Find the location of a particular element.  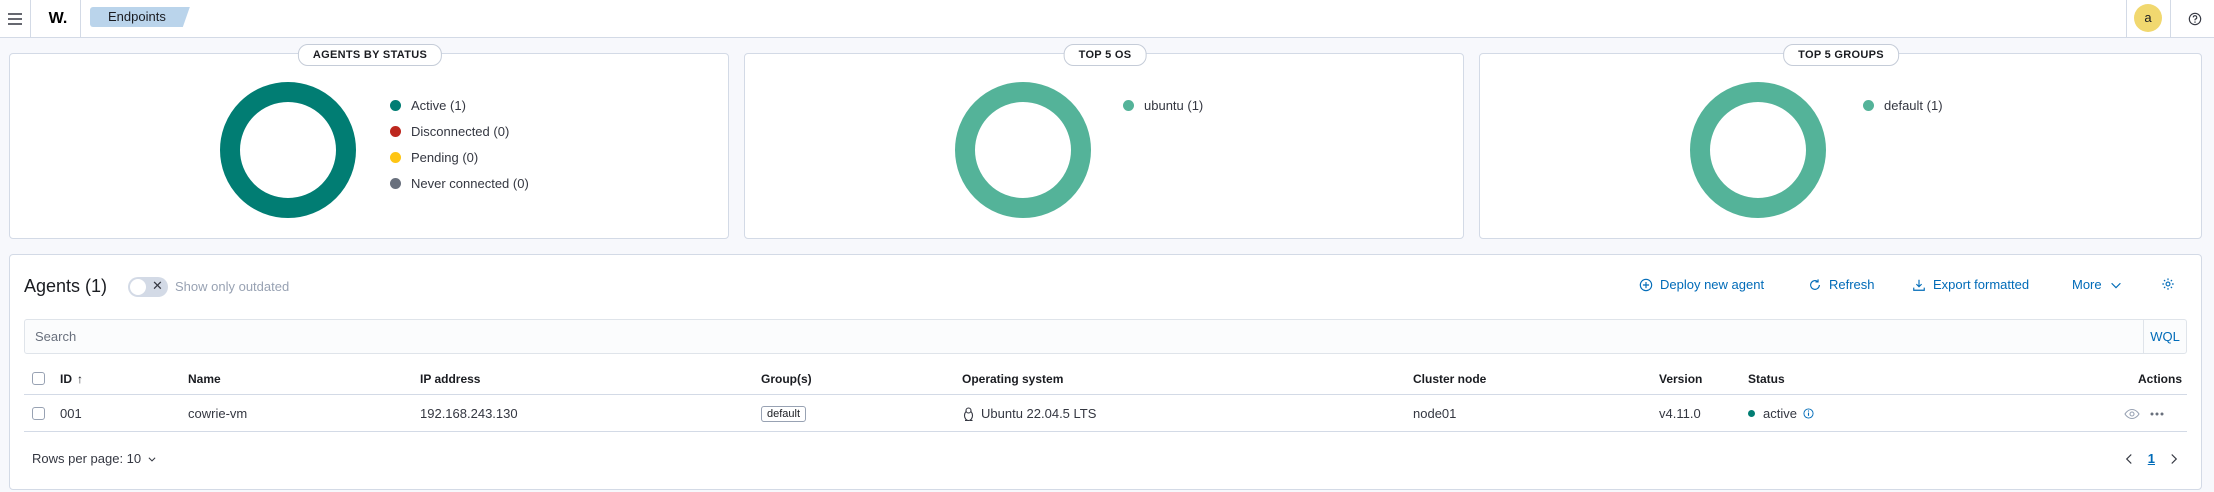

help-icon is located at coordinates (2195, 18).